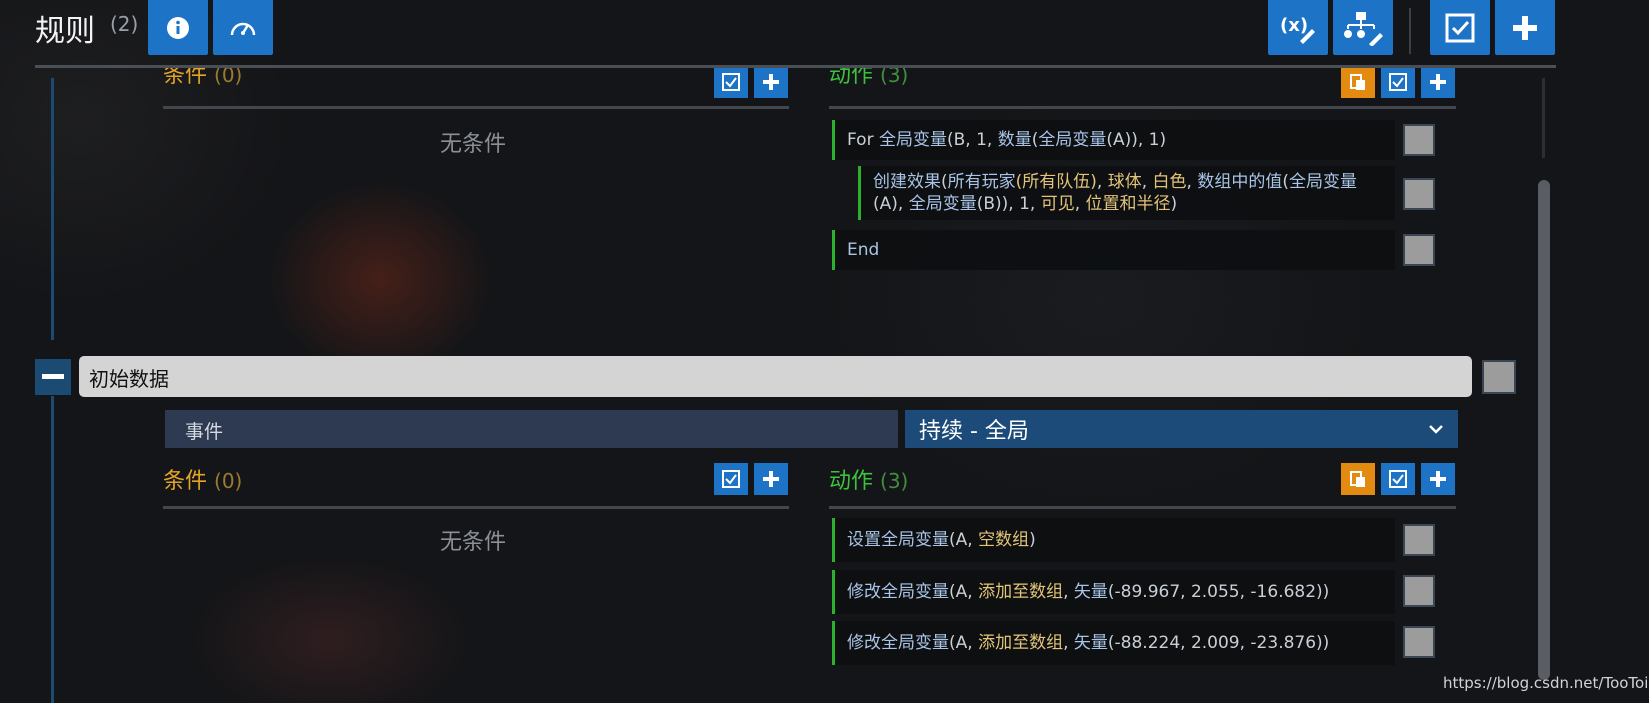 This screenshot has height=703, width=1649. What do you see at coordinates (1124, 182) in the screenshot?
I see `action-text-part: 球体` at bounding box center [1124, 182].